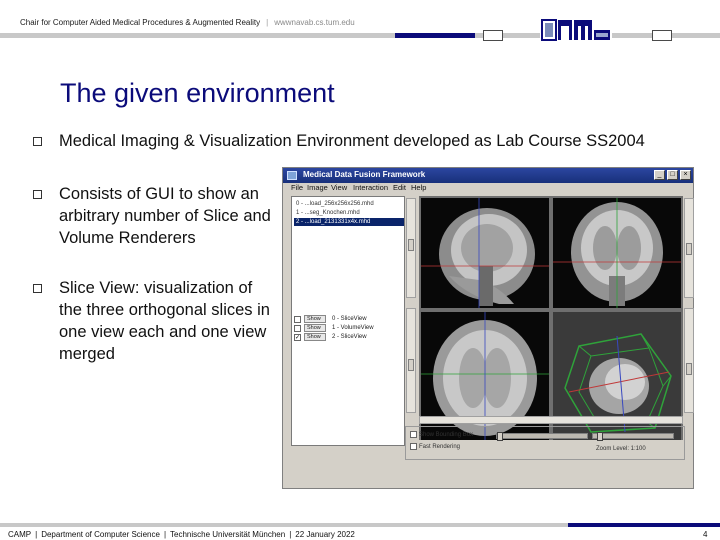  Describe the element at coordinates (349, 222) in the screenshot. I see `file-item-2-selected: 2 - ...load_2131331x4x.mhd` at that location.